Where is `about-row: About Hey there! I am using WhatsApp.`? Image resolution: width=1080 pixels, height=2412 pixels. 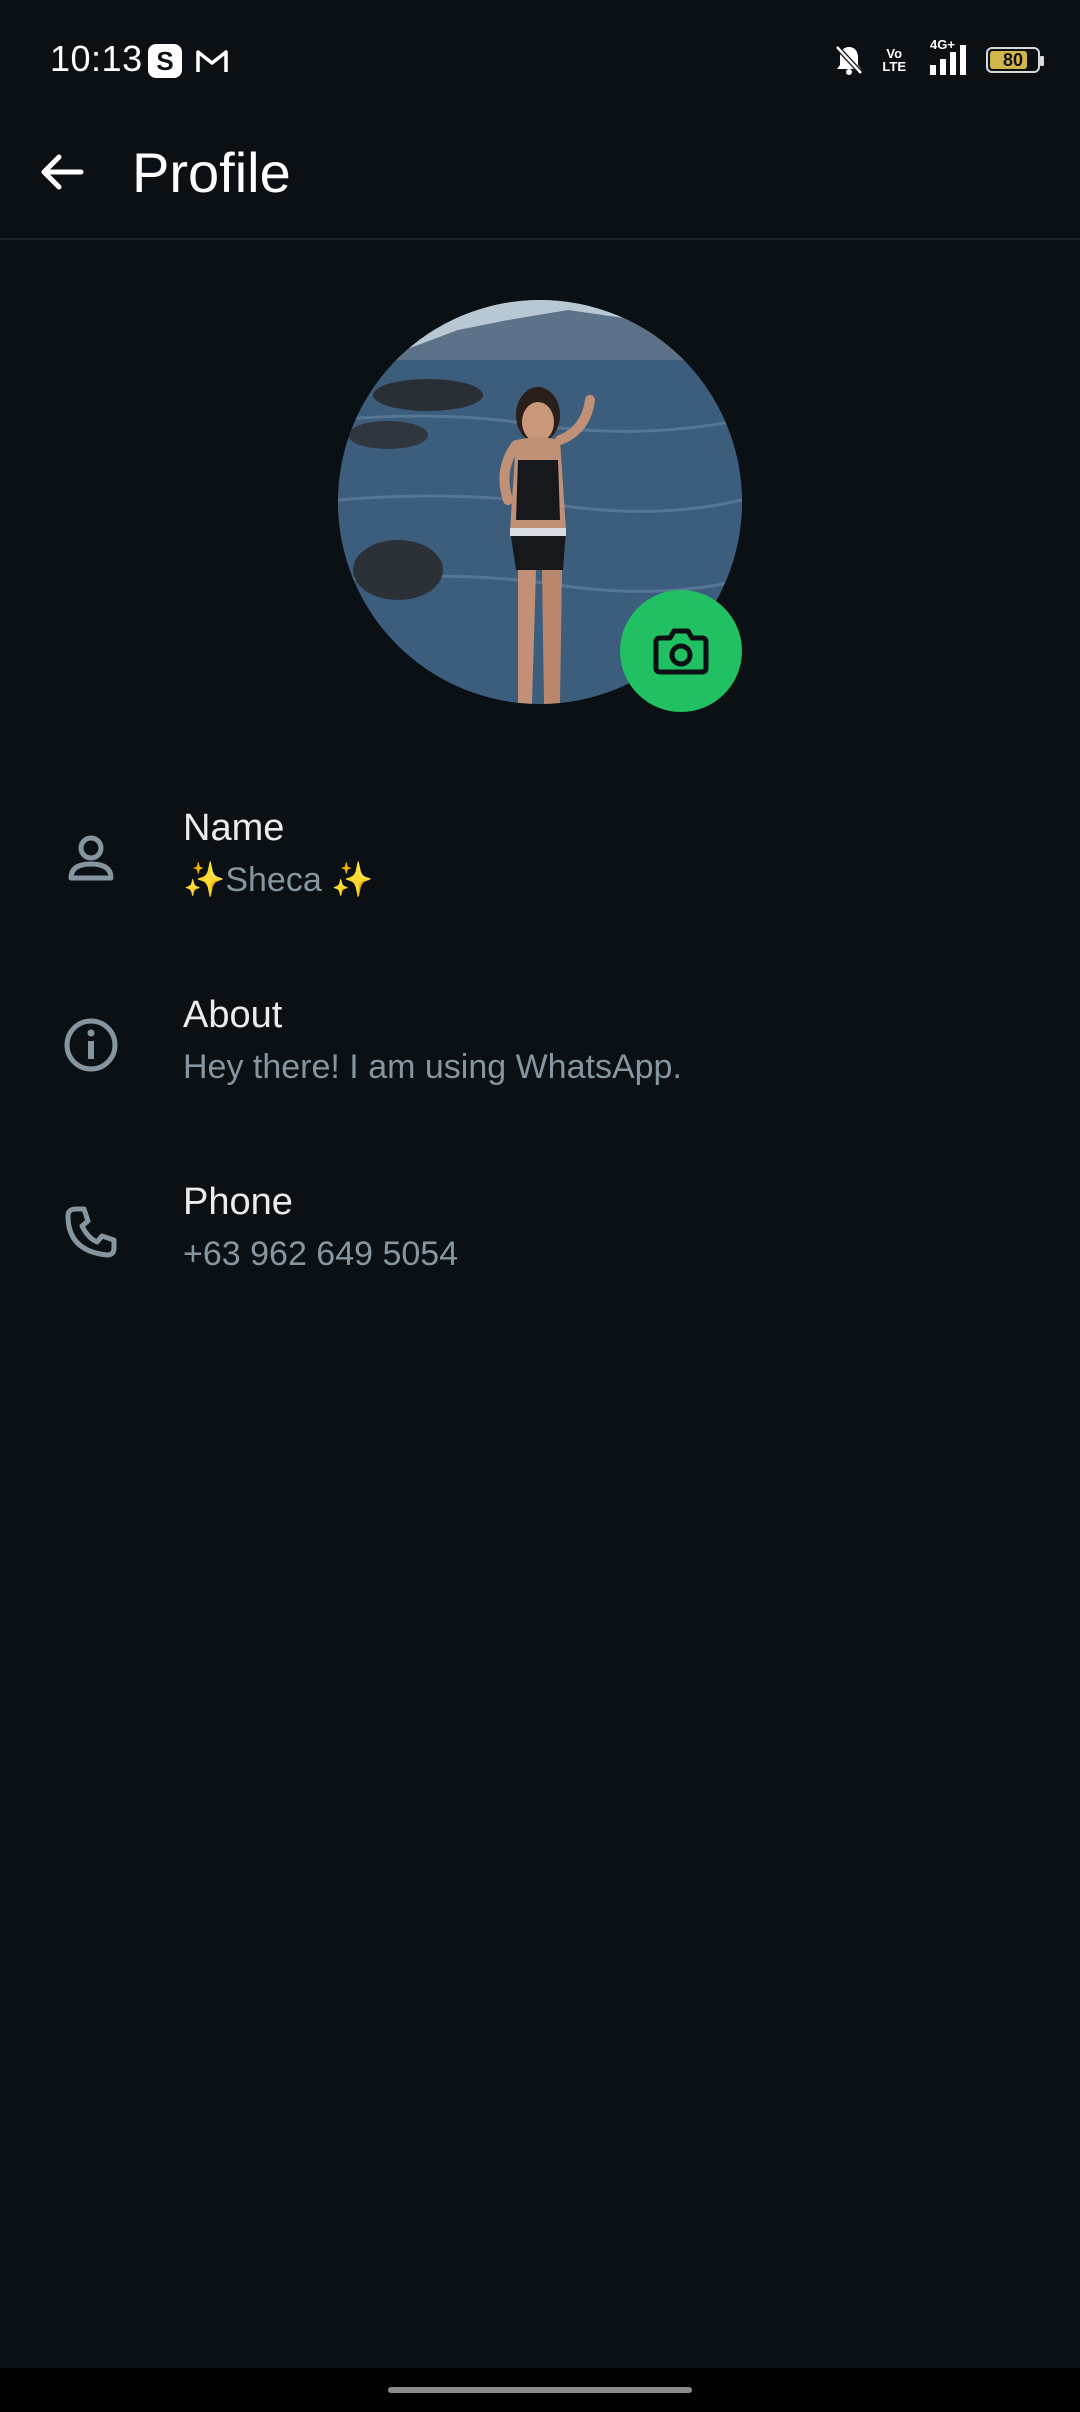
about-row: About Hey there! I am using WhatsApp. is located at coordinates (540, 1057).